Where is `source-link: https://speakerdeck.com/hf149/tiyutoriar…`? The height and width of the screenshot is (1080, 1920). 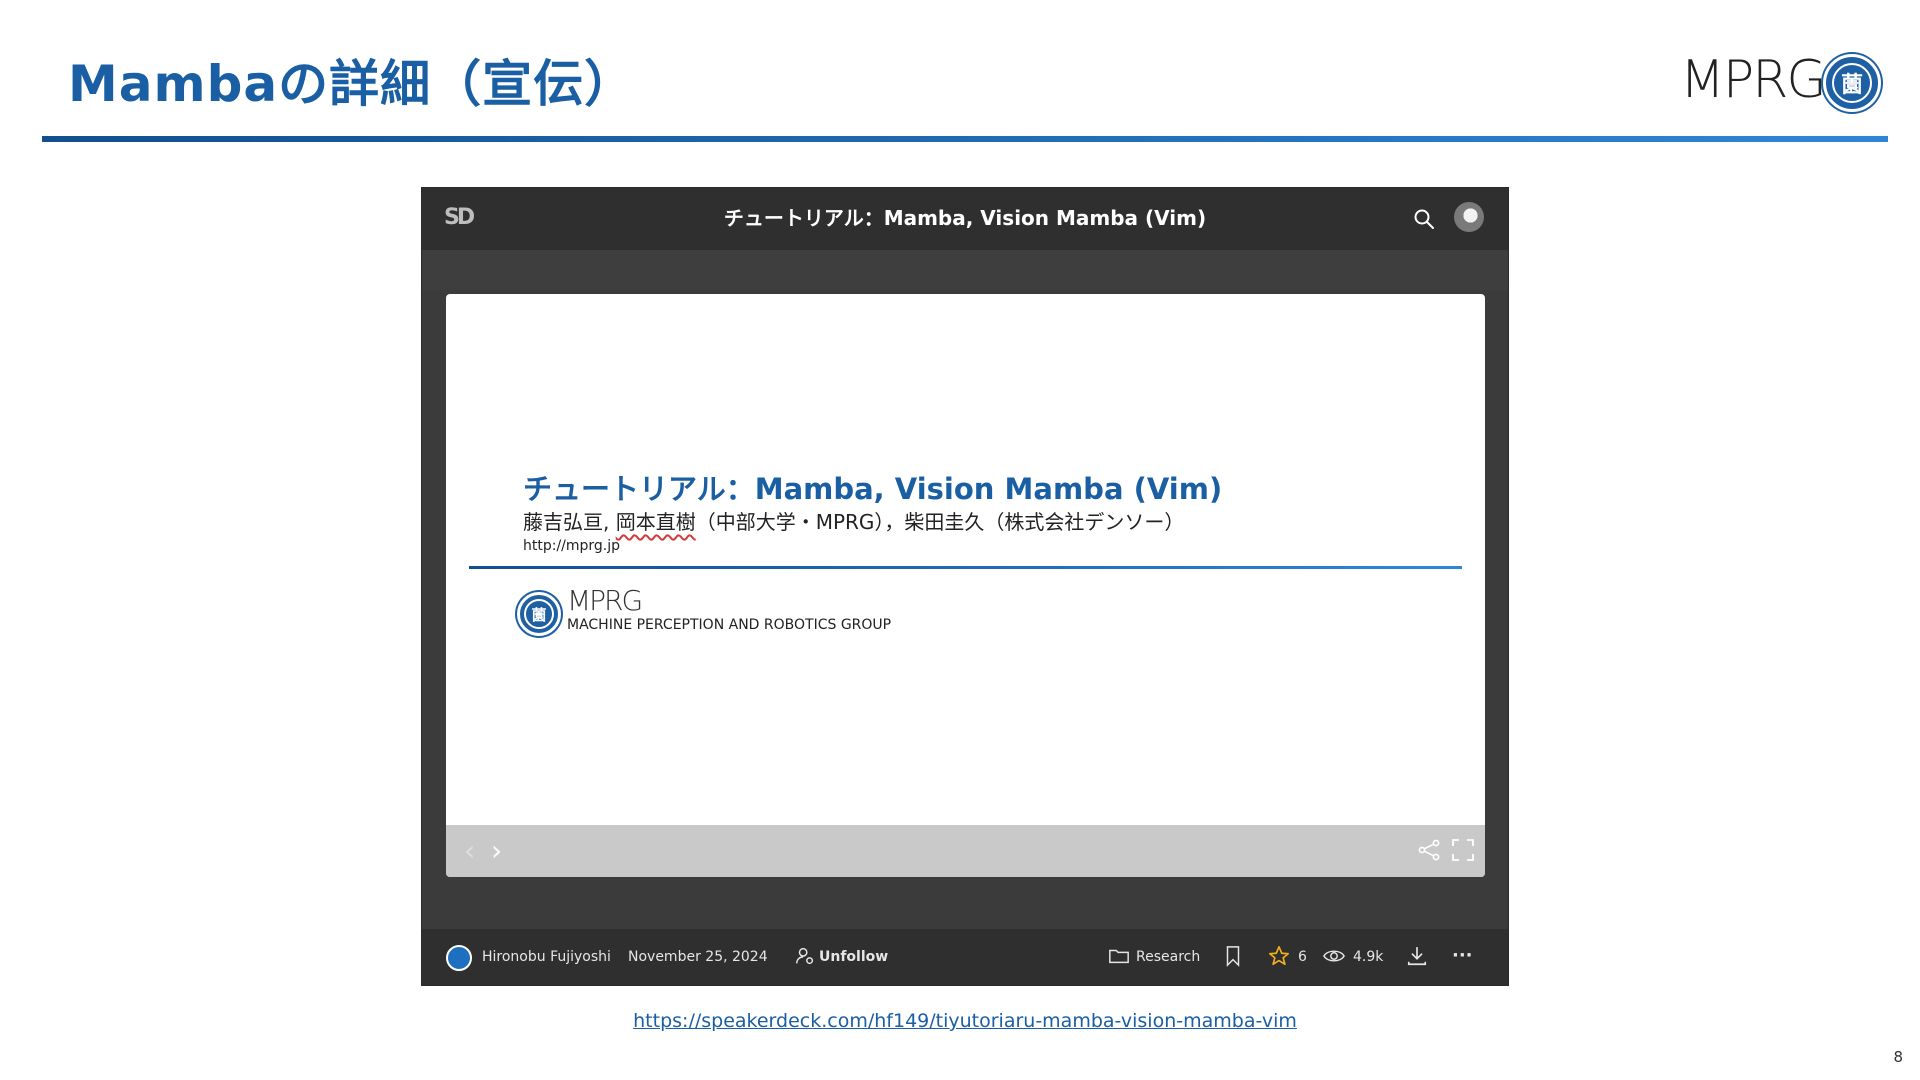
source-link: https://speakerdeck.com/hf149/tiyutoriar… is located at coordinates (960, 1021).